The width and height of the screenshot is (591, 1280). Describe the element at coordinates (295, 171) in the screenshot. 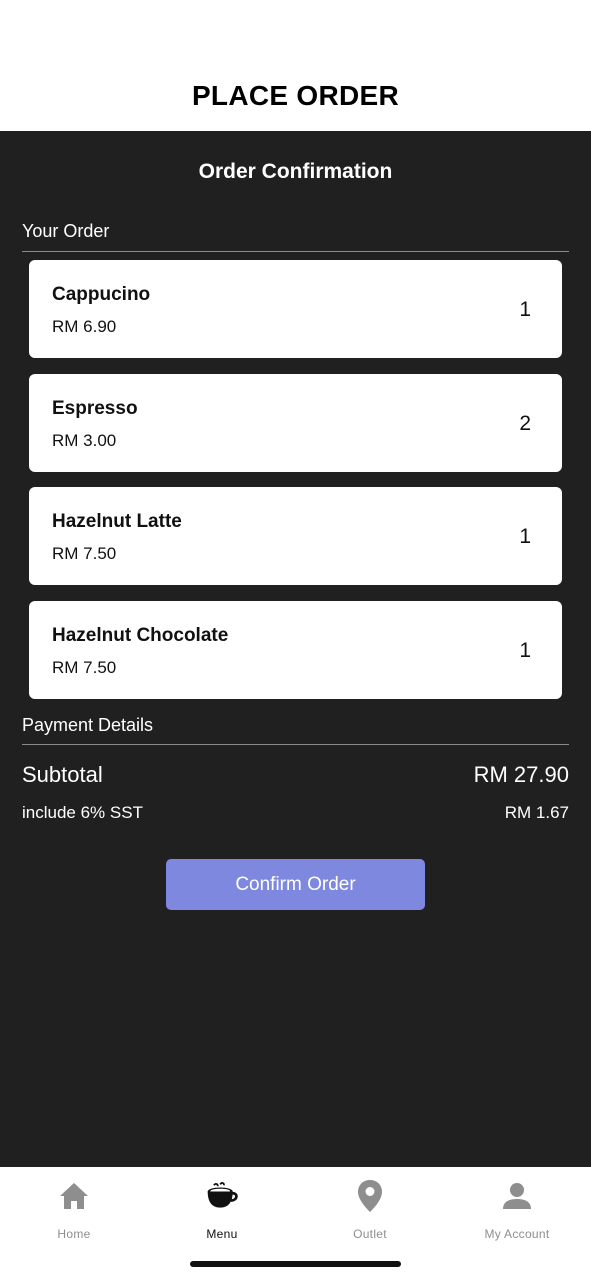

I see `section-title: Order Confirmation` at that location.